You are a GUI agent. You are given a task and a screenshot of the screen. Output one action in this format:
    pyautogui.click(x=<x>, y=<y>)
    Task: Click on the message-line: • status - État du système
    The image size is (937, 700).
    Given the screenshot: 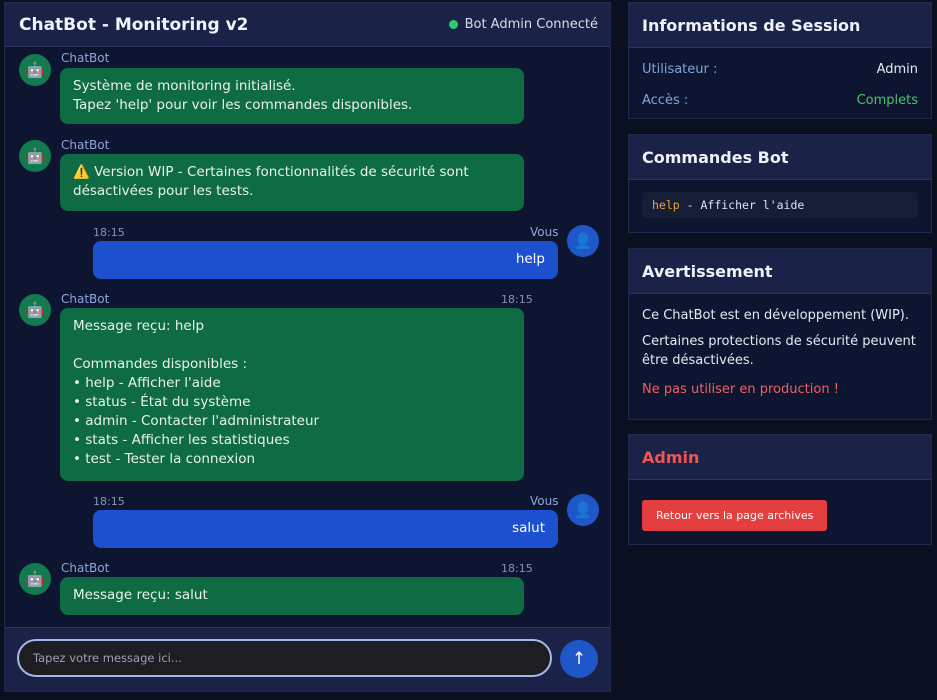 What is the action you would take?
    pyautogui.click(x=162, y=402)
    